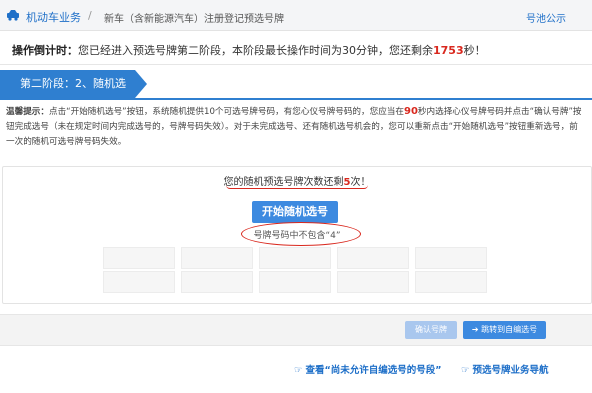 This screenshot has width=592, height=393. What do you see at coordinates (297, 187) in the screenshot?
I see `red-underline-annotation` at bounding box center [297, 187].